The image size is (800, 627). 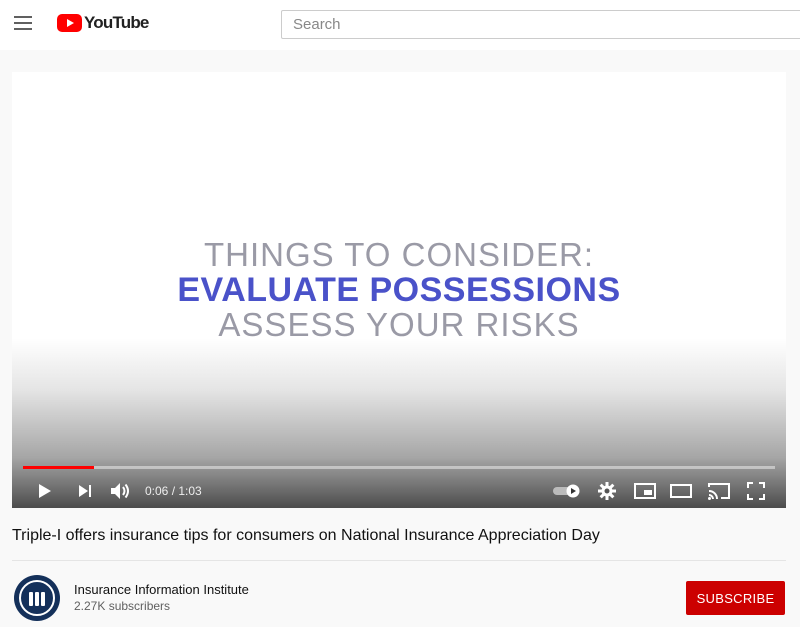 I want to click on logo-text: YouTube, so click(x=116, y=22).